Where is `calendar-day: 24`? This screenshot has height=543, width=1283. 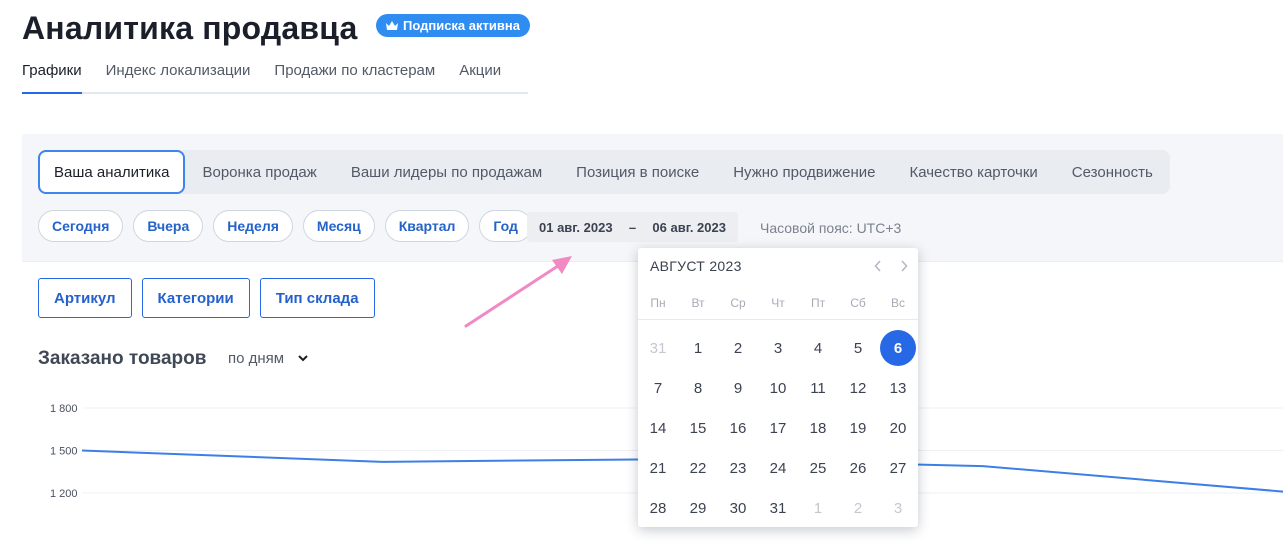
calendar-day: 24 is located at coordinates (778, 468).